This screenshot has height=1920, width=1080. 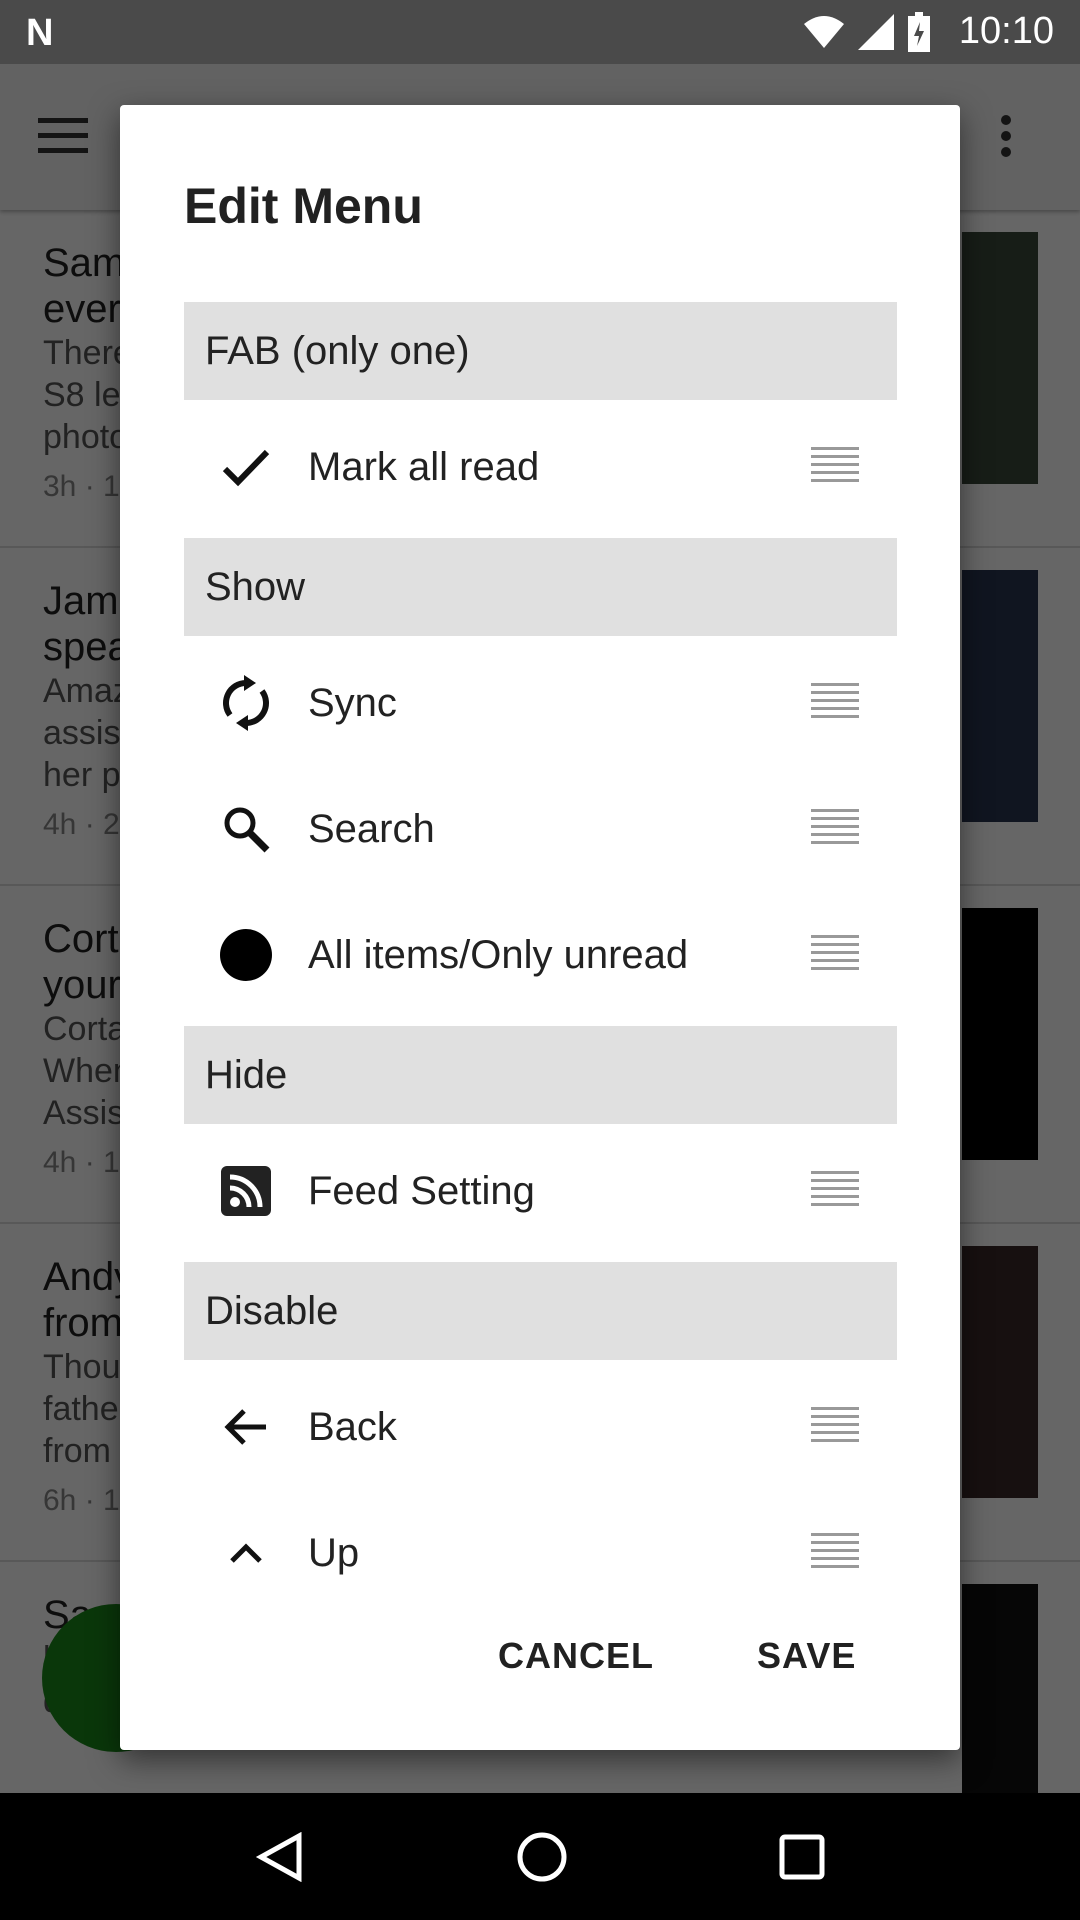 I want to click on back-nav-icon, so click(x=280, y=1856).